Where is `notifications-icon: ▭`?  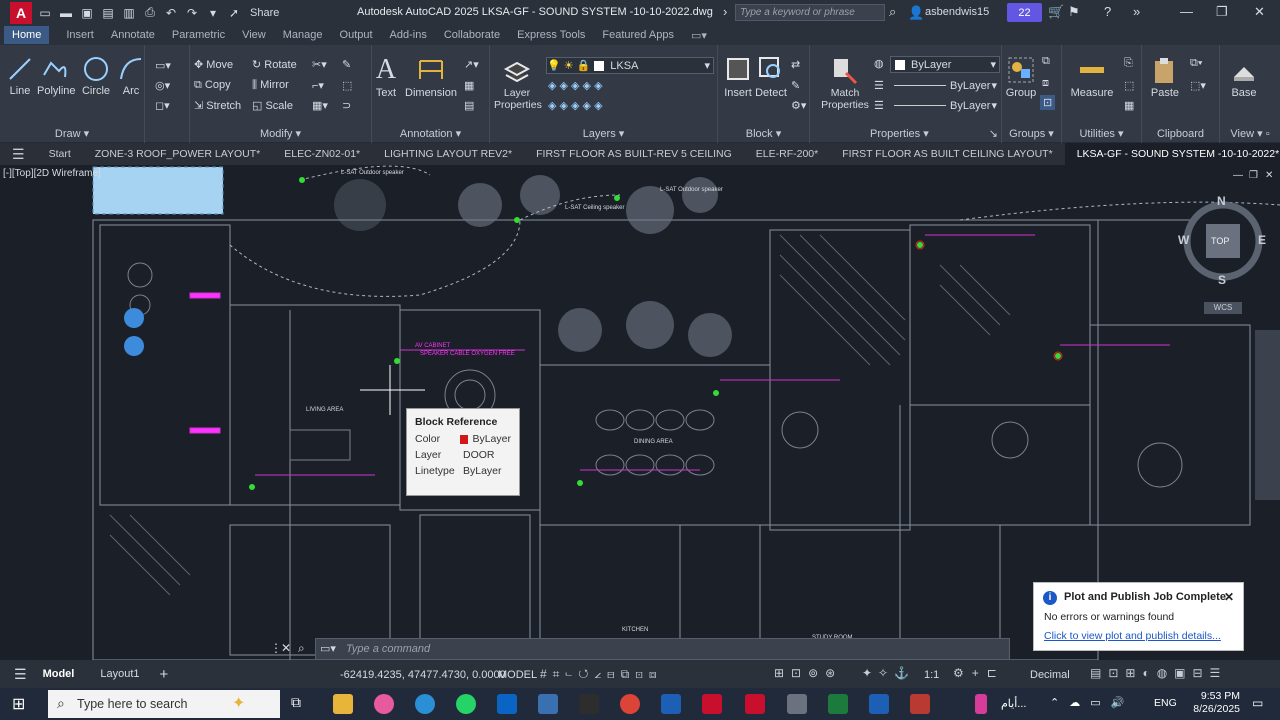
notifications-icon: ▭ is located at coordinates (1257, 703).